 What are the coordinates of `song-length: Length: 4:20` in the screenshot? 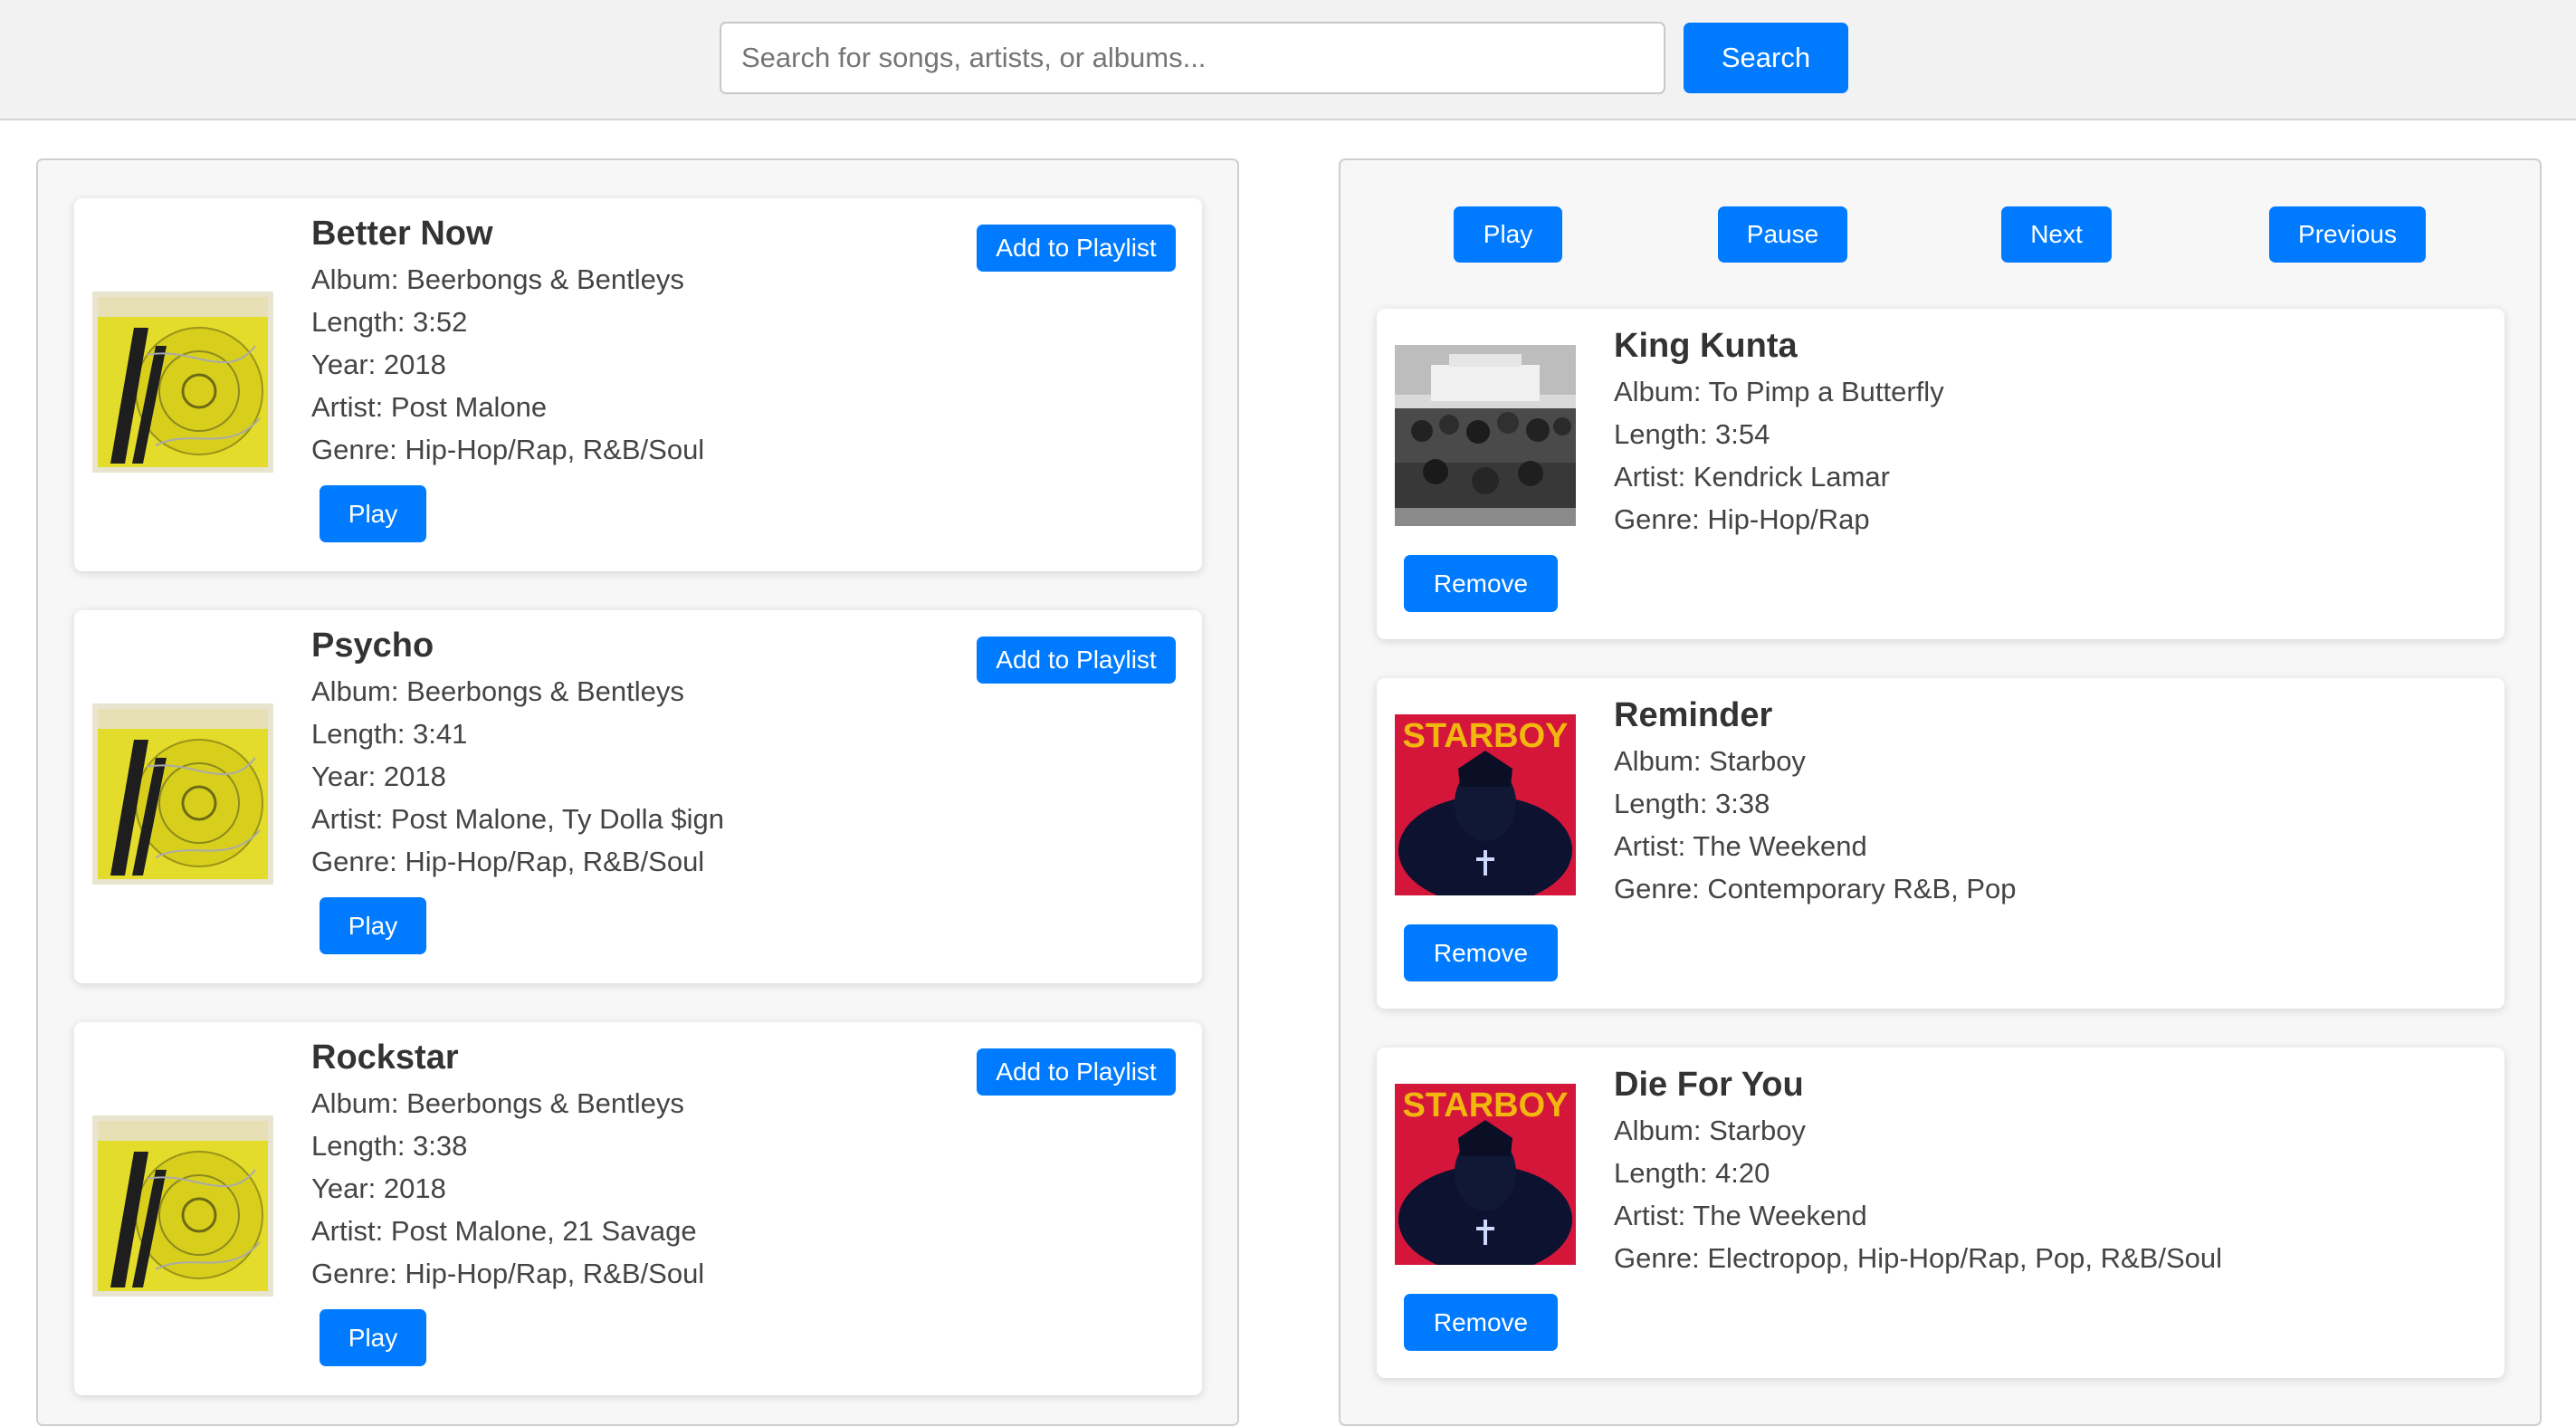 It's located at (1692, 1173).